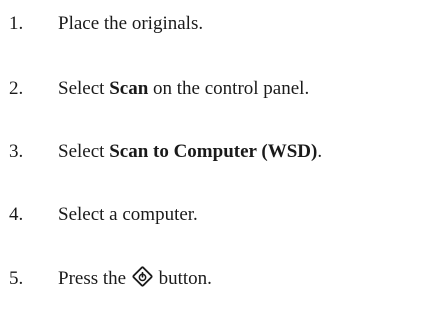  Describe the element at coordinates (213, 151) in the screenshot. I see `step-text-bold: Scan to Computer (WSD)` at that location.